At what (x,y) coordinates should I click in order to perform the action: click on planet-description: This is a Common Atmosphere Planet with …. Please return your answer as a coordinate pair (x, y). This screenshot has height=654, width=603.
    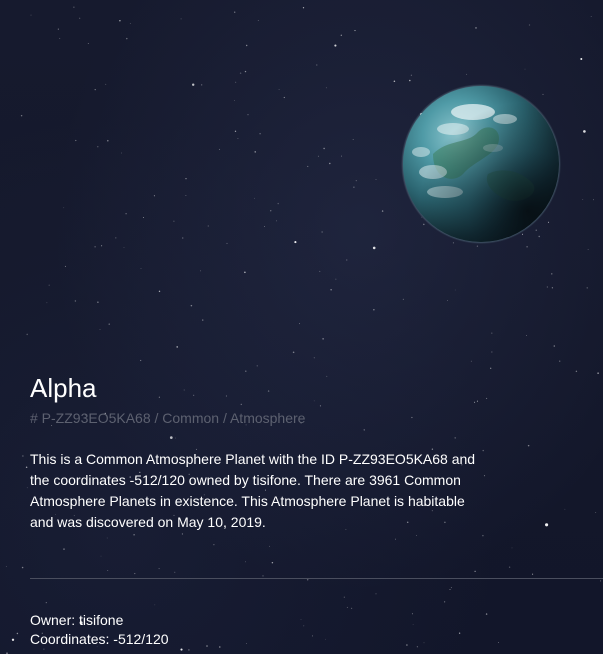
    Looking at the image, I should click on (253, 490).